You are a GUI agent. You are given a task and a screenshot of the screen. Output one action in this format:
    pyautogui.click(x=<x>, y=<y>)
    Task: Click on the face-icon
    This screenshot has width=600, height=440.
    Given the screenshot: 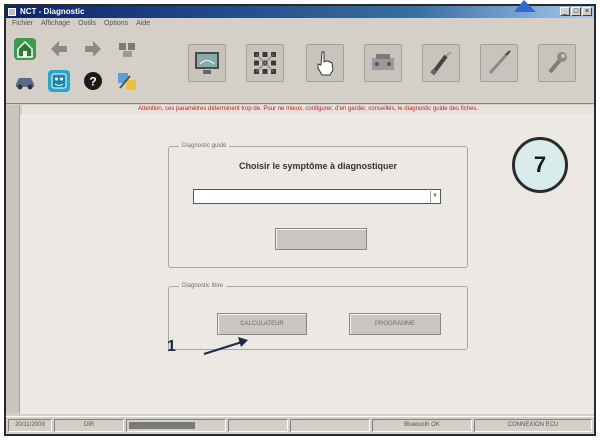 What is the action you would take?
    pyautogui.click(x=59, y=81)
    